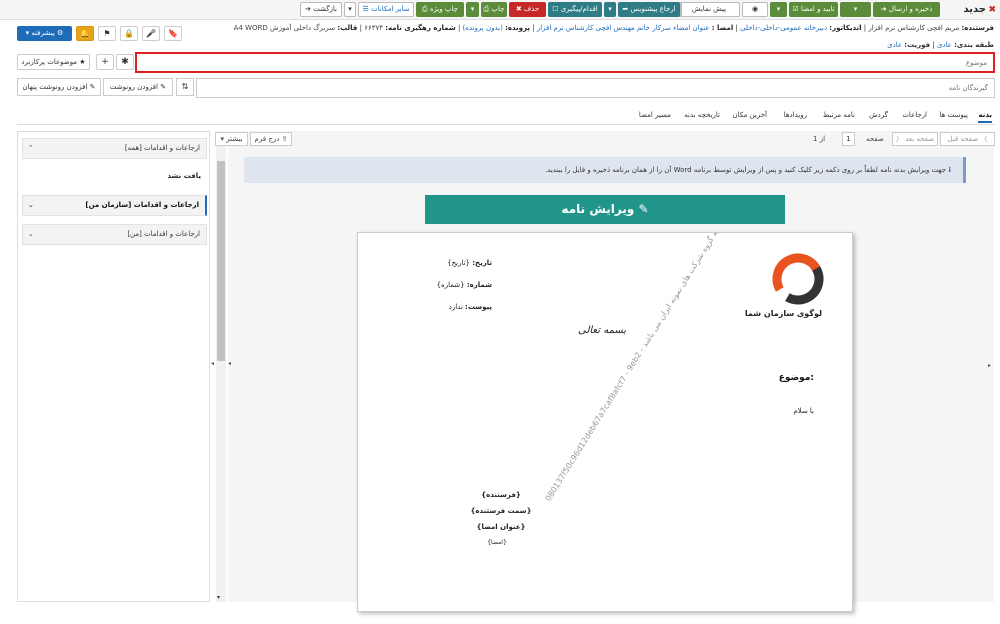 Image resolution: width=1000 pixels, height=624 pixels. Describe the element at coordinates (848, 139) in the screenshot. I see `page-number-input: 1` at that location.